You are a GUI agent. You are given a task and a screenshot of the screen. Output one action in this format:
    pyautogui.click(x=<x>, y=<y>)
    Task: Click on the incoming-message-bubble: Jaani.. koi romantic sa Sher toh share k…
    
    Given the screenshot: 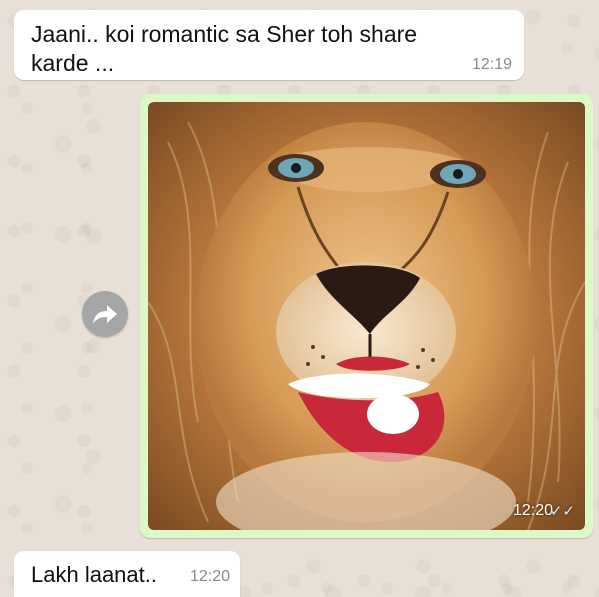 What is the action you would take?
    pyautogui.click(x=269, y=45)
    